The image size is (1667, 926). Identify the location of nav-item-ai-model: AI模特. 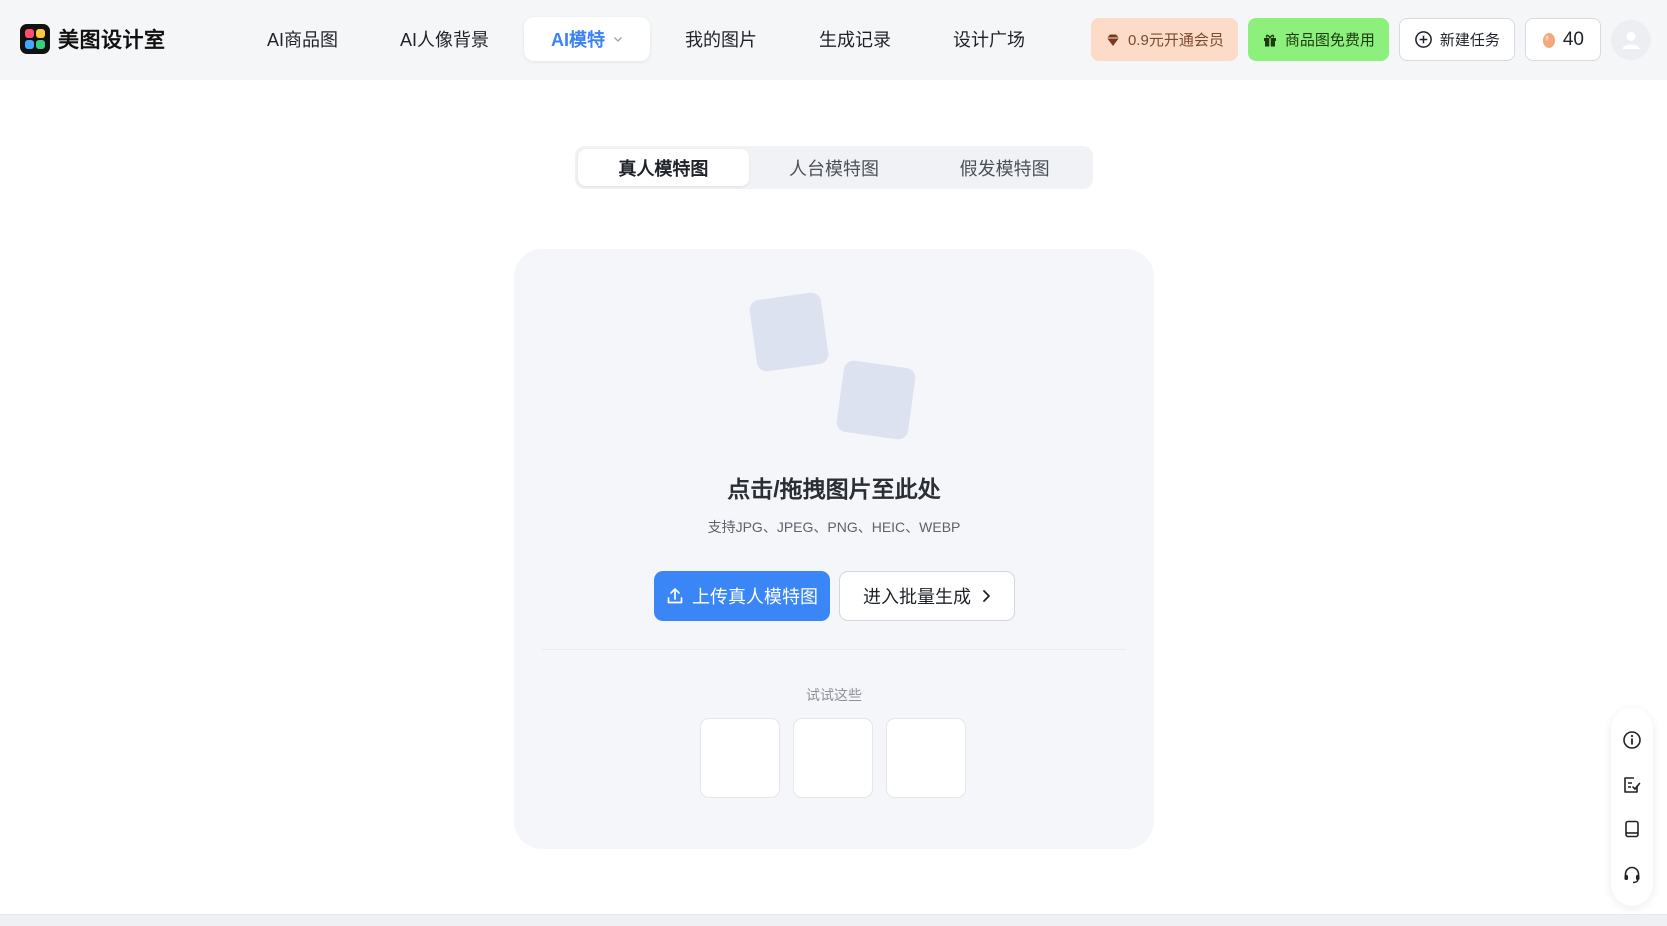
(587, 39).